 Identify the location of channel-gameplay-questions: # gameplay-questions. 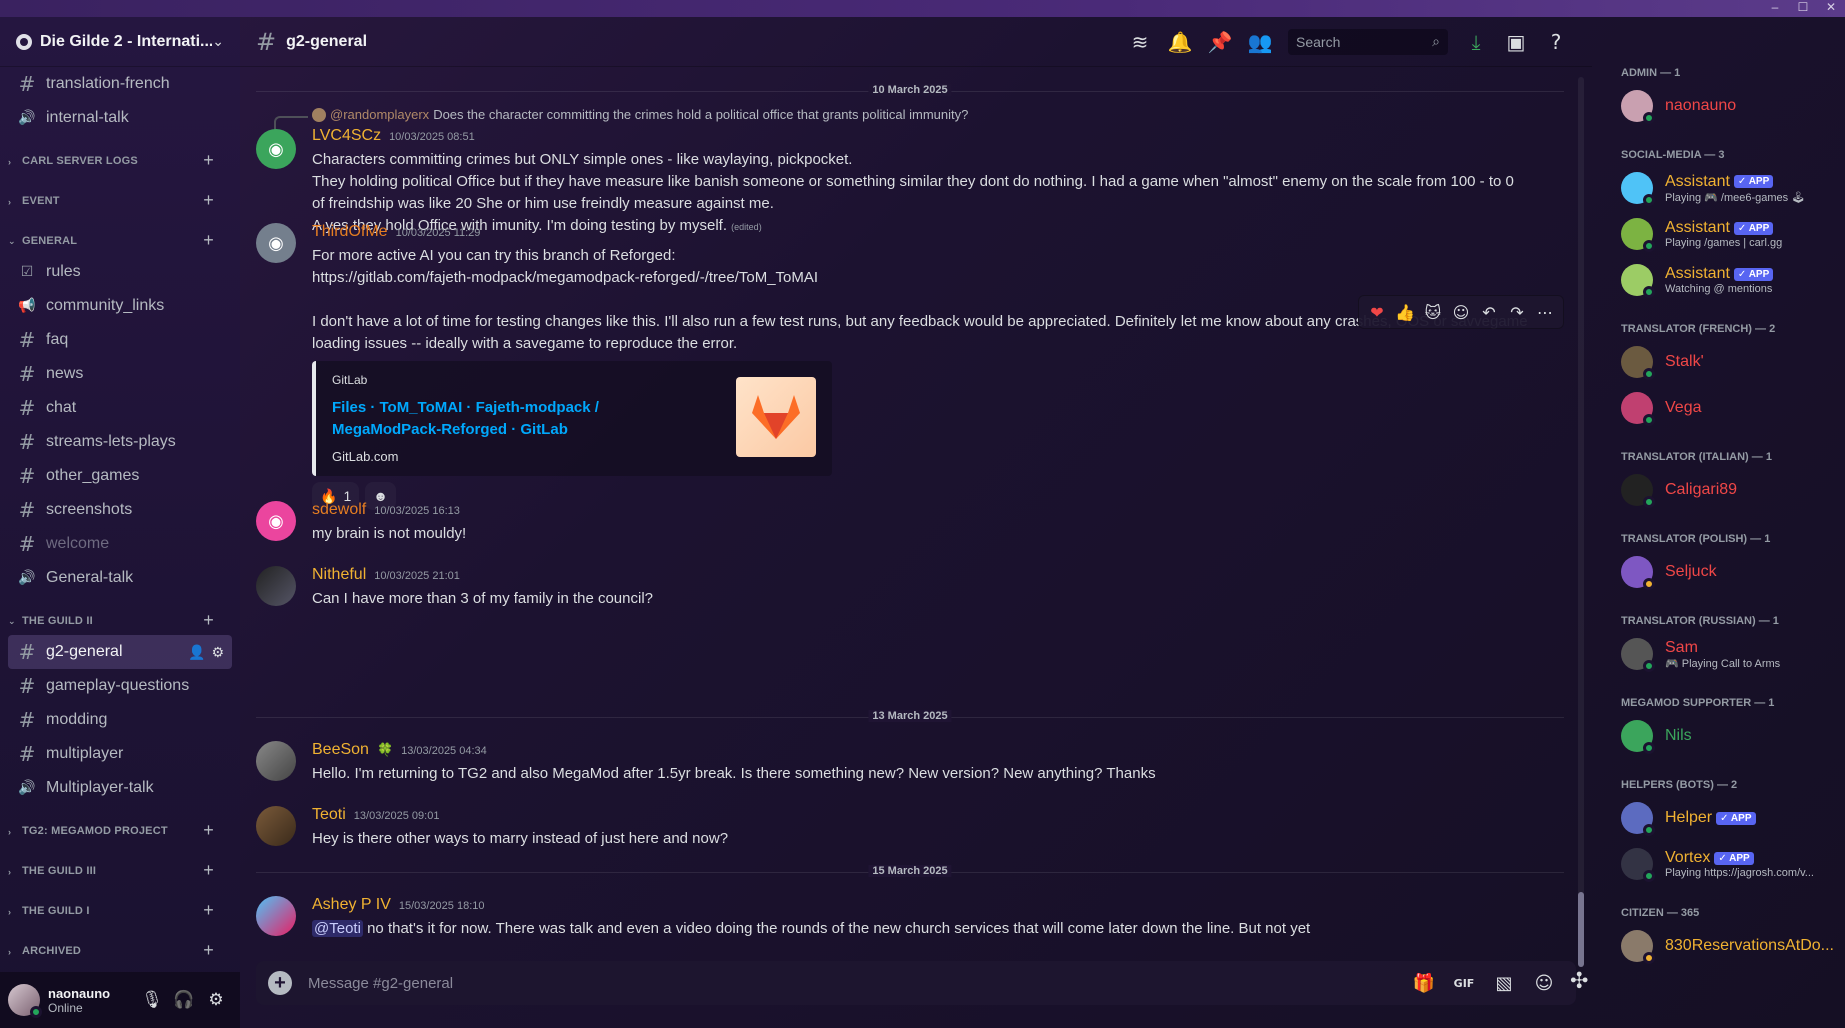
(120, 686).